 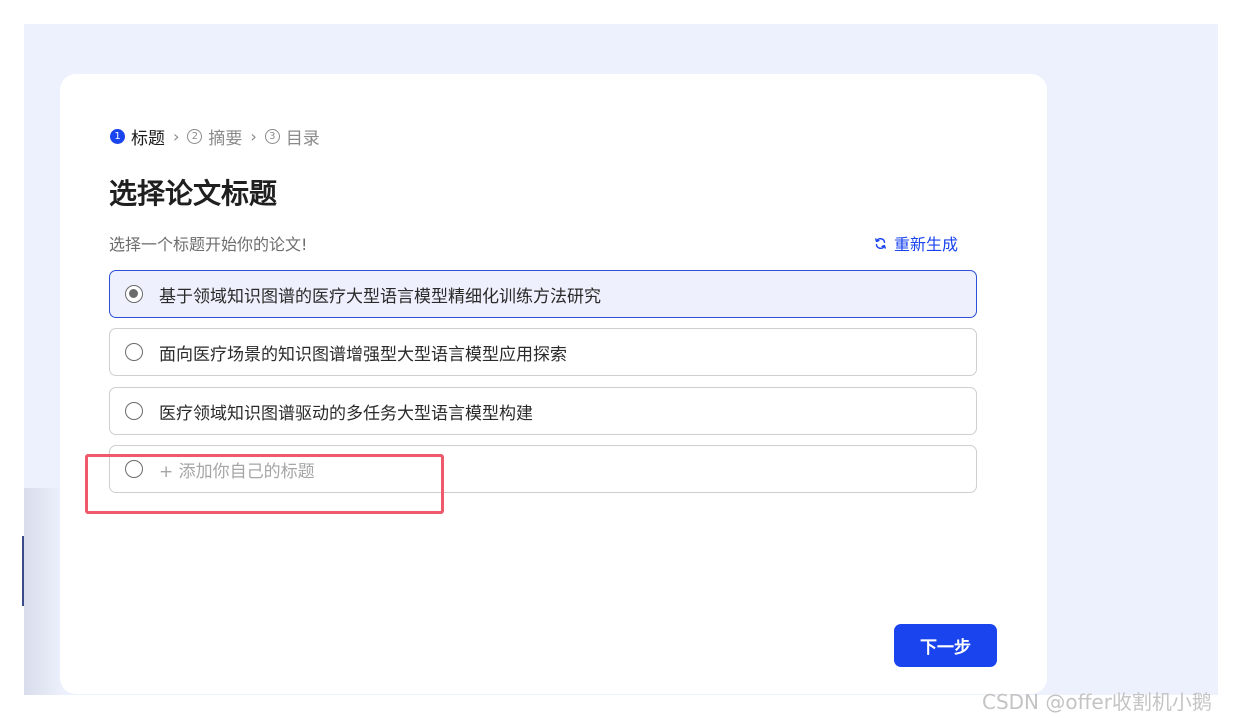 I want to click on title-option-1: 基于领域知识图谱的医疗大型语言模型精细化训练方法研究, so click(x=543, y=294).